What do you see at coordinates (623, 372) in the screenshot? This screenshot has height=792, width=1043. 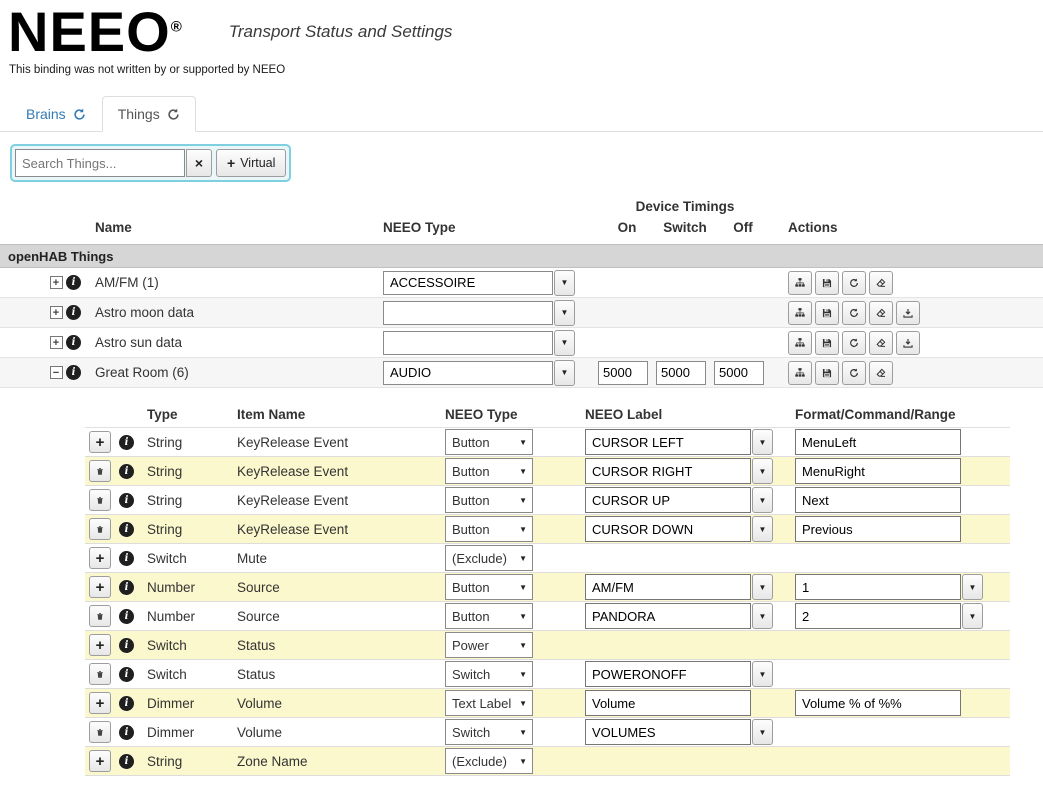 I see `timing-on-input` at bounding box center [623, 372].